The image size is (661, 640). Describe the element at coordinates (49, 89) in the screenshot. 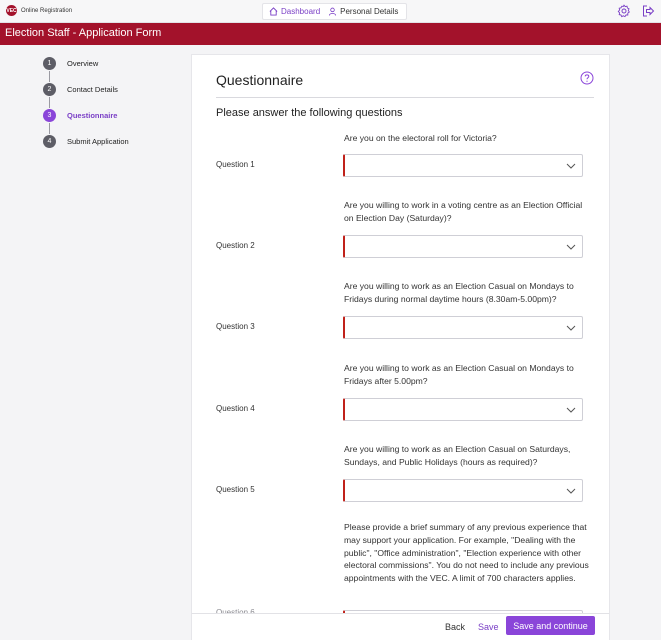

I see `step-number: 2` at that location.